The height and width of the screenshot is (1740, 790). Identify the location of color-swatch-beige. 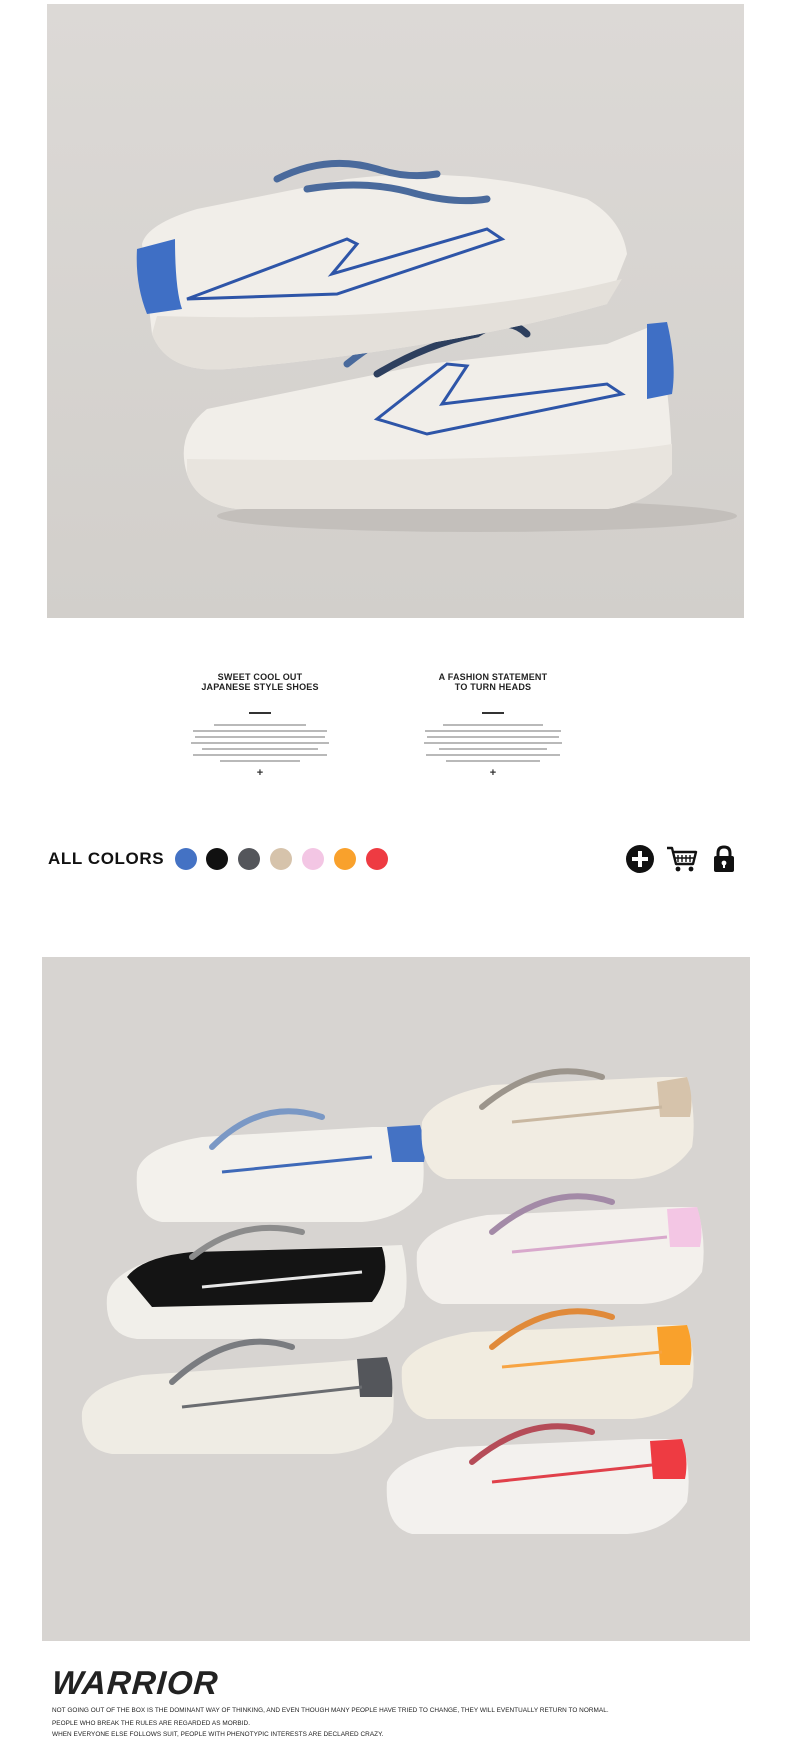
(281, 859).